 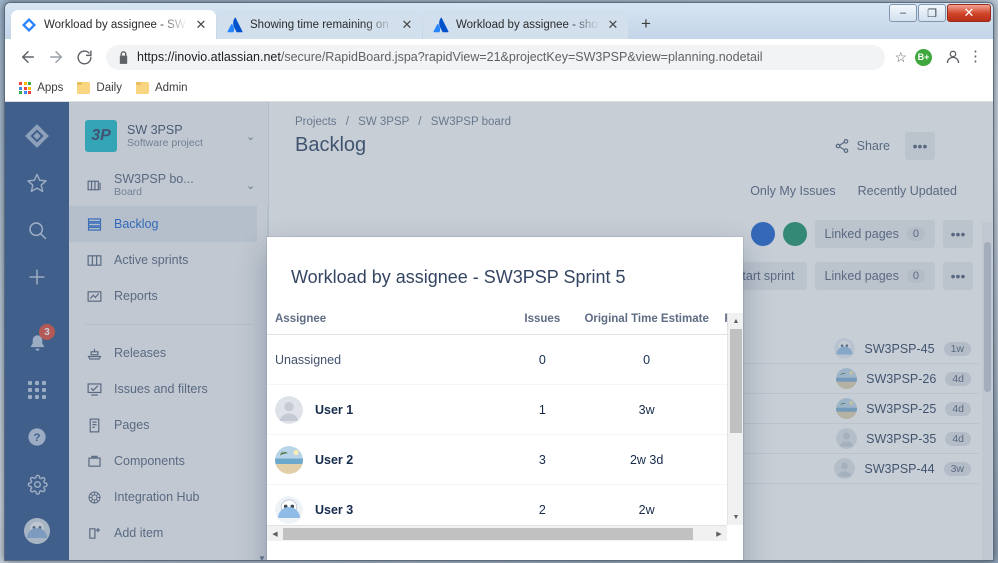 What do you see at coordinates (201, 25) in the screenshot?
I see `browser-tab-1-close-icon: ✕` at bounding box center [201, 25].